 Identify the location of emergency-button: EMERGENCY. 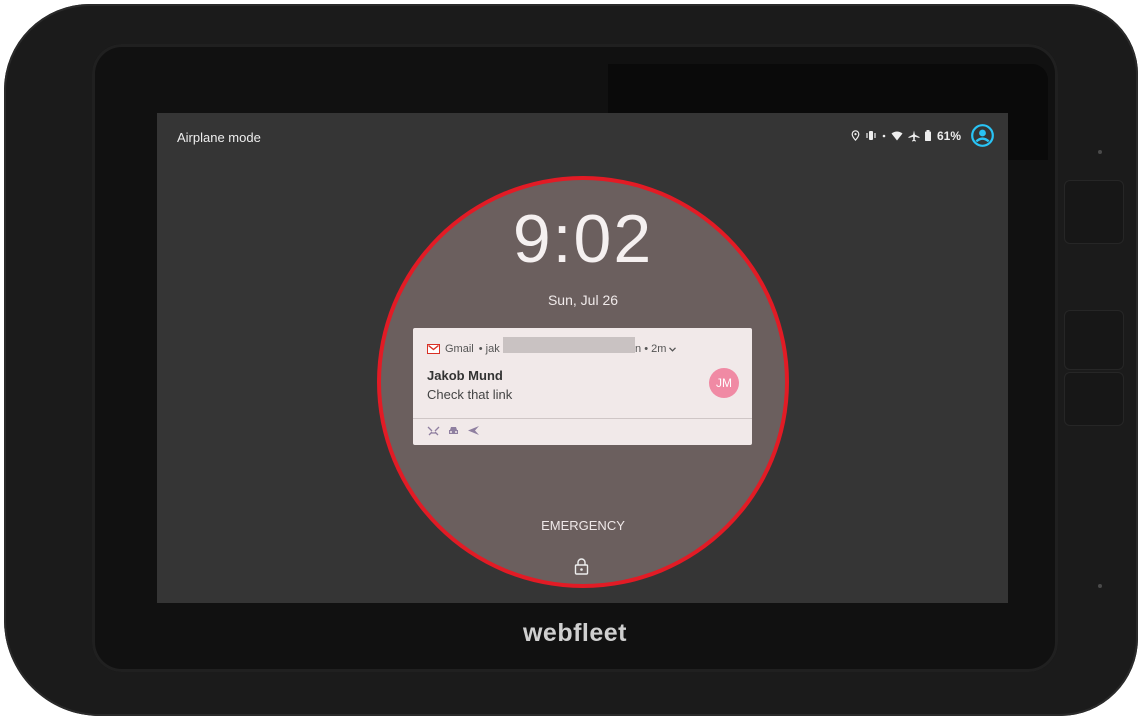
(583, 525).